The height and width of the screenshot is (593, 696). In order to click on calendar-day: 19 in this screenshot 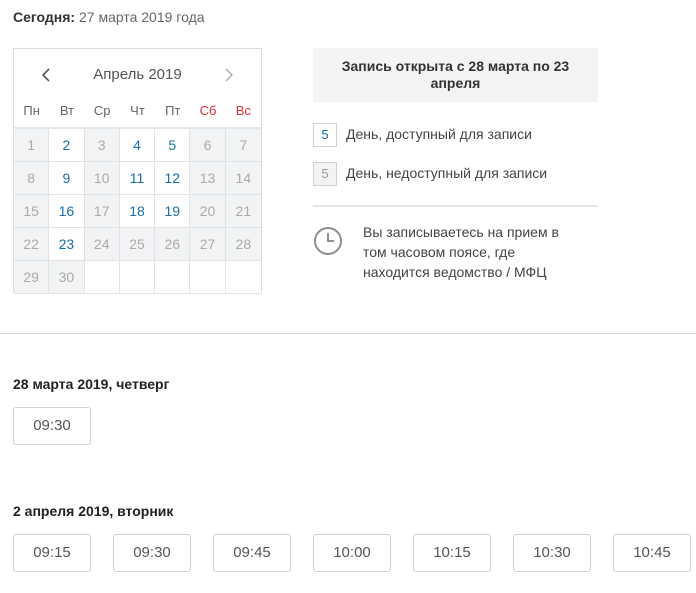, I will do `click(173, 211)`.